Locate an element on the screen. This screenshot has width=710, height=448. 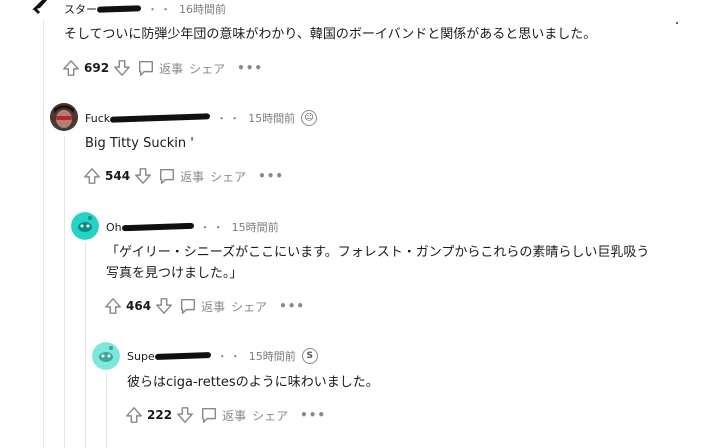
avatar-icon is located at coordinates (40, 7).